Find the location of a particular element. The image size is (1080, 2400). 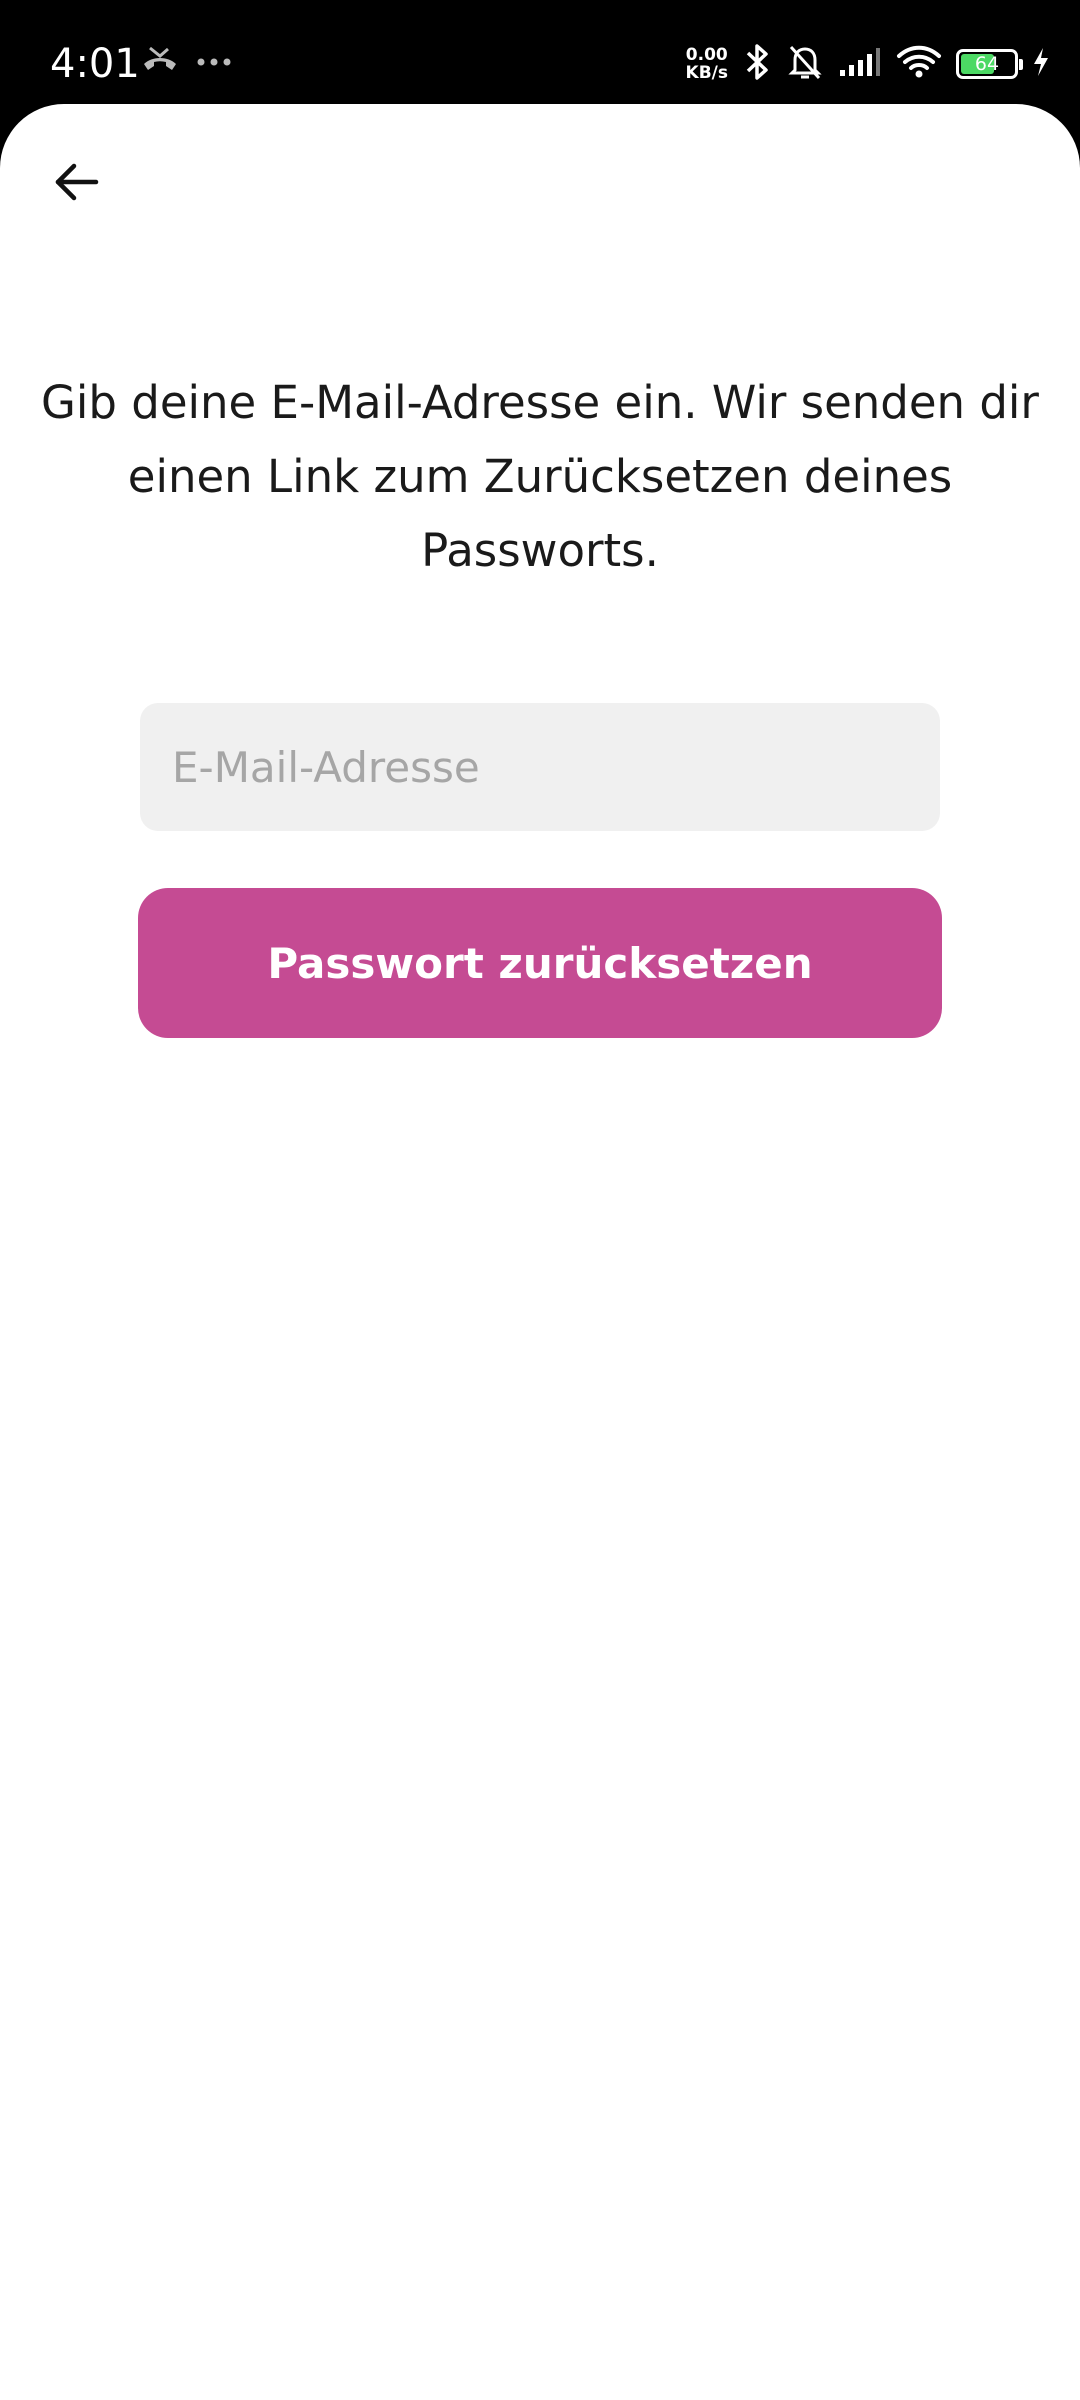

net-speed-value: 0.00 is located at coordinates (706, 55).